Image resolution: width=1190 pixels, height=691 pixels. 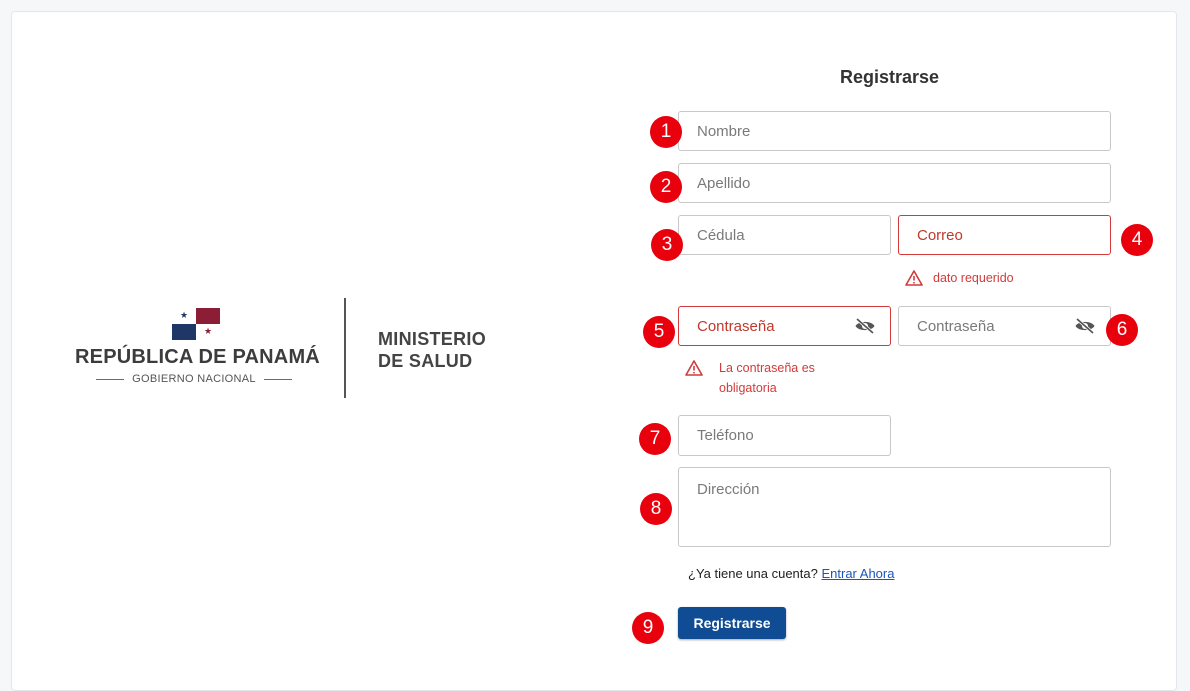 What do you see at coordinates (1004, 235) in the screenshot?
I see `correo-input: Correo` at bounding box center [1004, 235].